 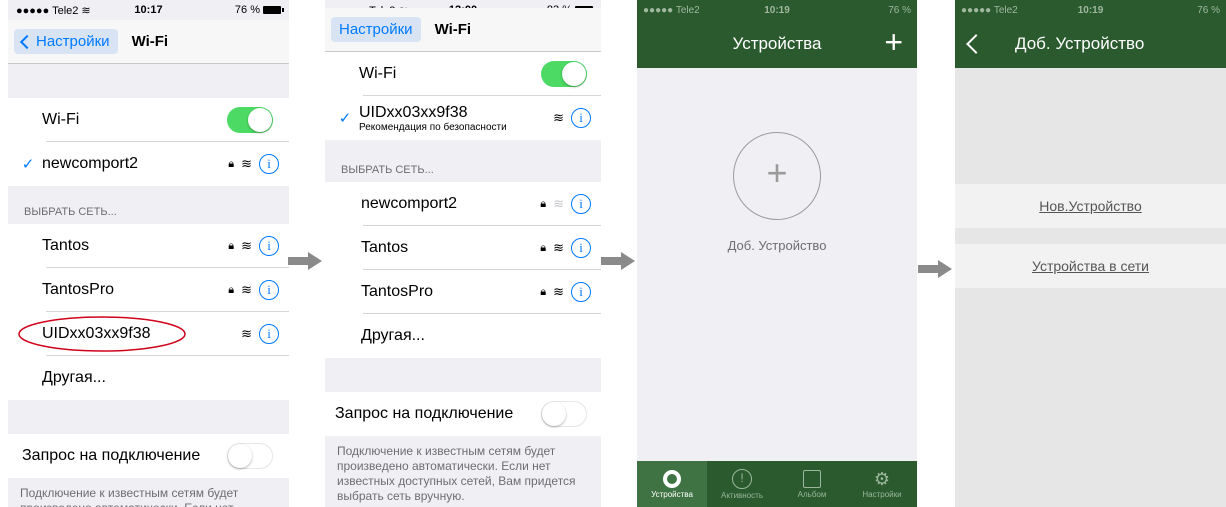 What do you see at coordinates (899, 10) in the screenshot?
I see `battery-percent: 76 %` at bounding box center [899, 10].